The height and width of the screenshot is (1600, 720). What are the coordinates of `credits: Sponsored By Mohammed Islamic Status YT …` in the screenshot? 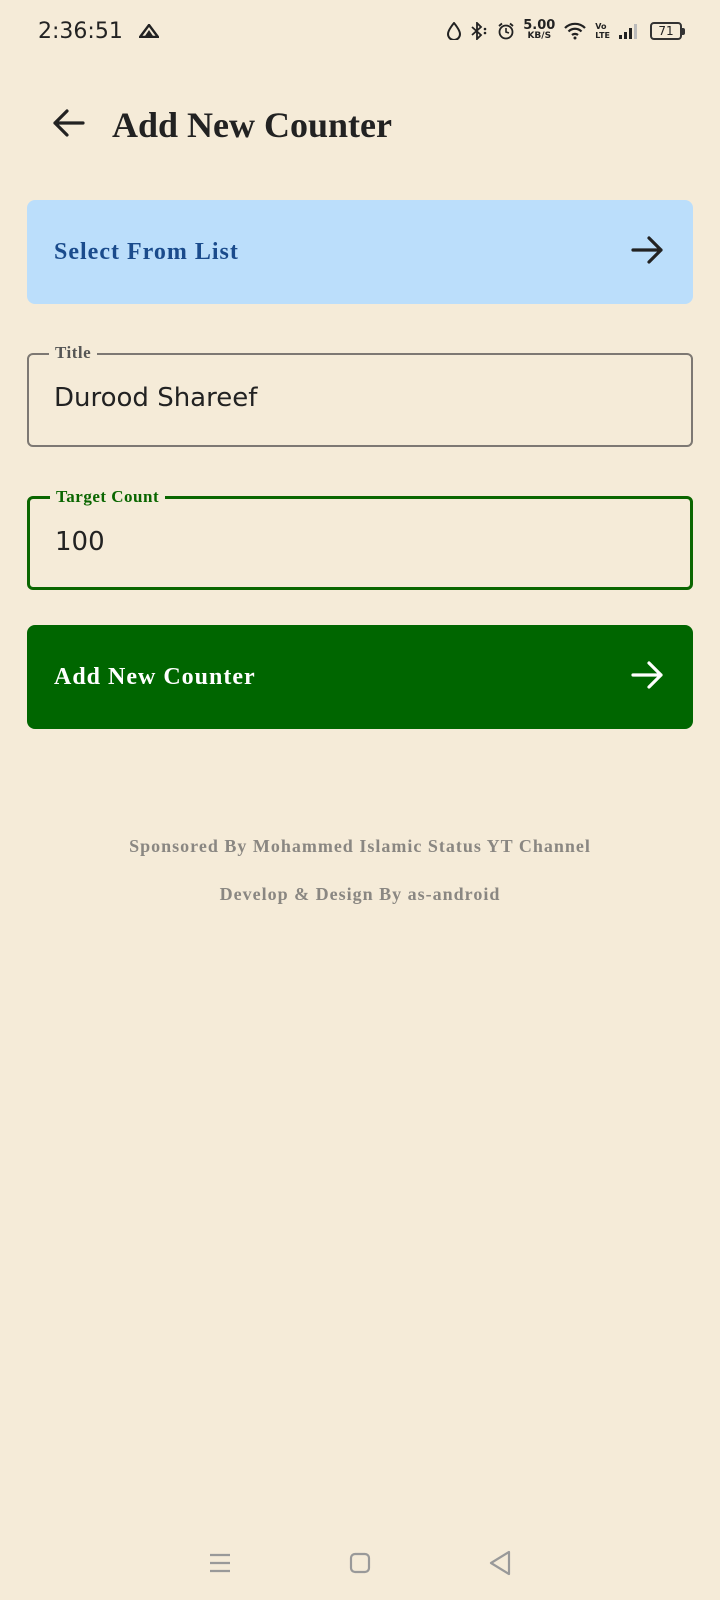 It's located at (360, 880).